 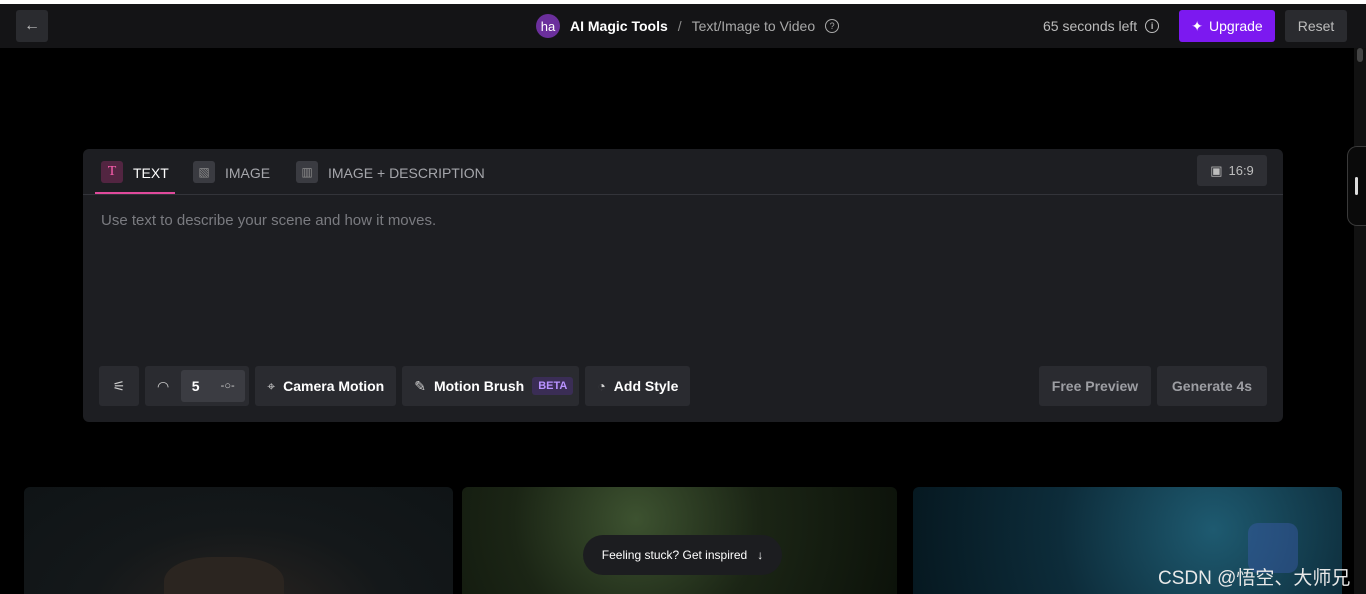 I want to click on motion-brush-button: ✎ Motion Brush BETA, so click(x=491, y=386).